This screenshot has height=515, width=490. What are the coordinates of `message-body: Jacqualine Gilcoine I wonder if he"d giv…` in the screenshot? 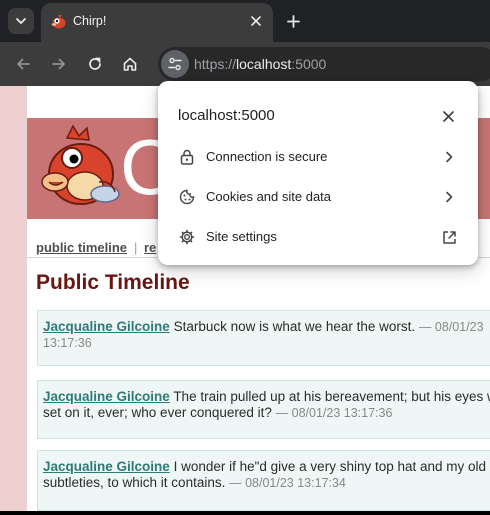 It's located at (266, 475).